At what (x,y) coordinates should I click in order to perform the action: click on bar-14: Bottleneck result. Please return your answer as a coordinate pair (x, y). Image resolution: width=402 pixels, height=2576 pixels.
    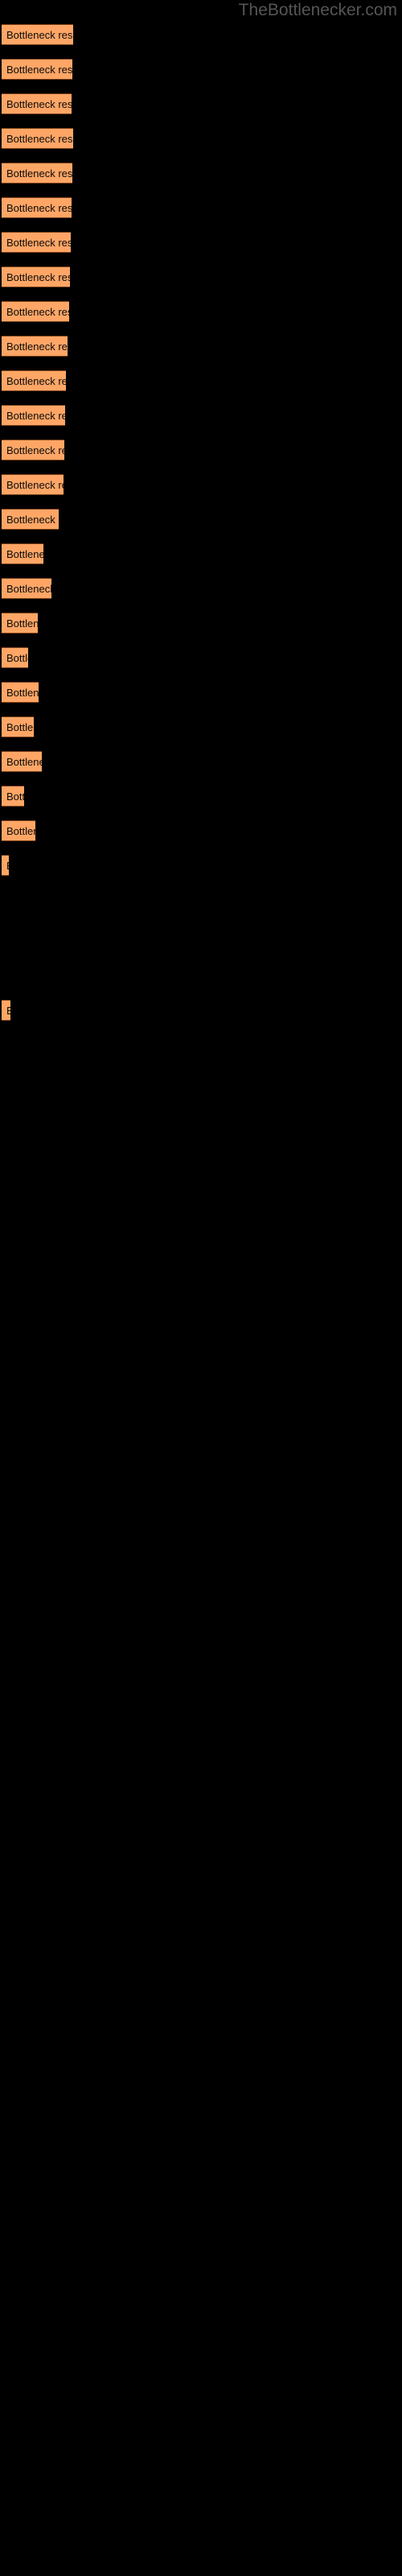
    Looking at the image, I should click on (33, 484).